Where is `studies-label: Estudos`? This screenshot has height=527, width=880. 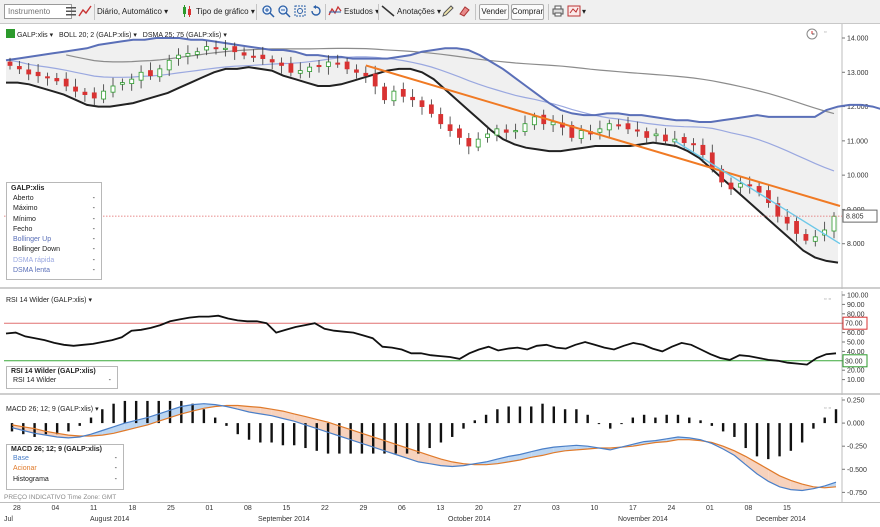
studies-label: Estudos is located at coordinates (358, 11).